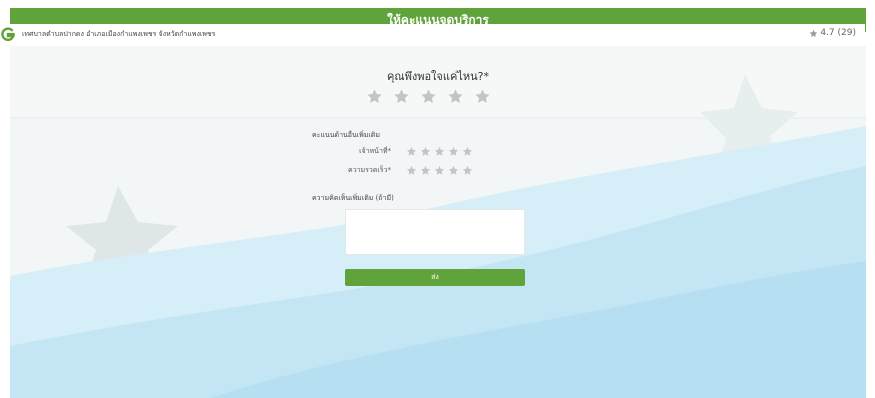  I want to click on overall-star-rating, so click(428, 96).